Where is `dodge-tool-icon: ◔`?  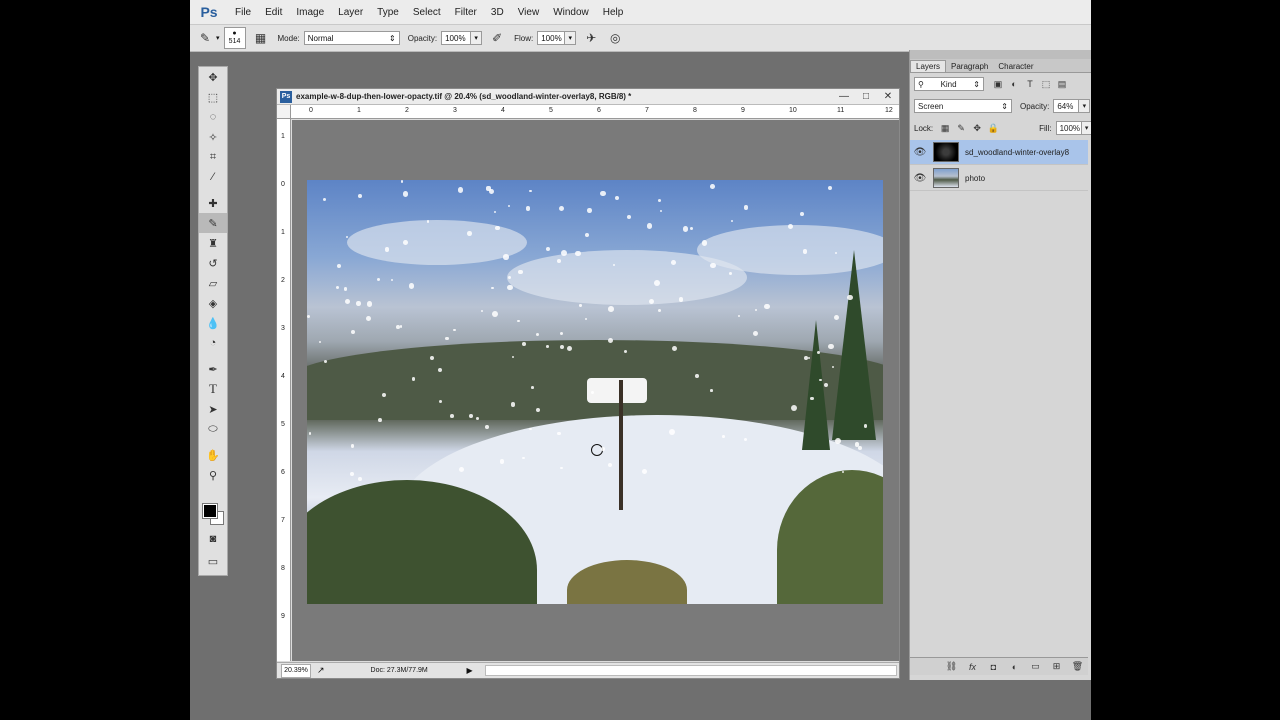 dodge-tool-icon: ◔ is located at coordinates (213, 343).